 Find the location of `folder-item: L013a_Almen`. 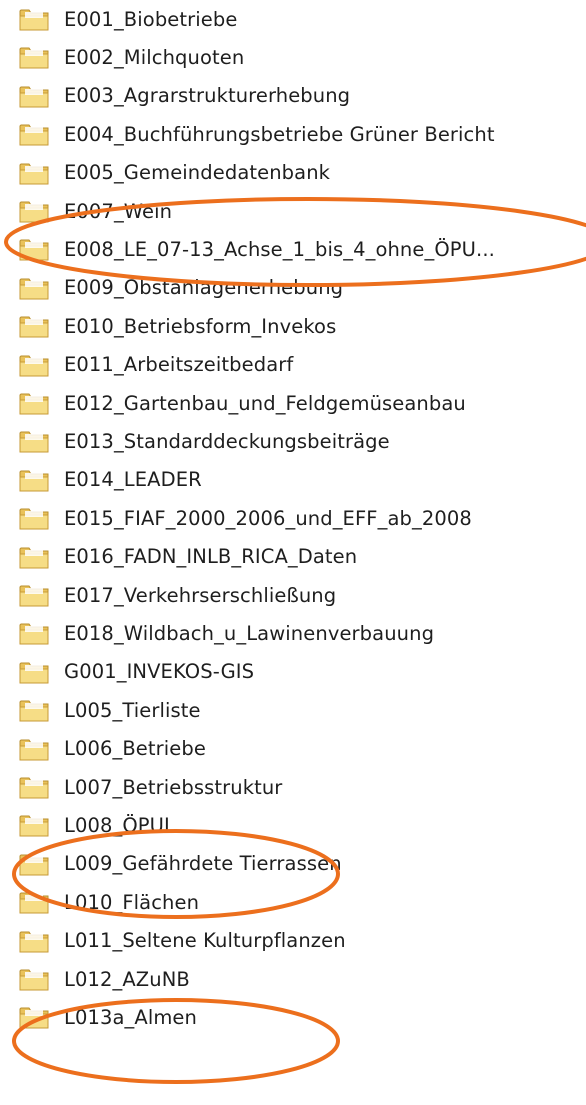

folder-item: L013a_Almen is located at coordinates (107, 1017).